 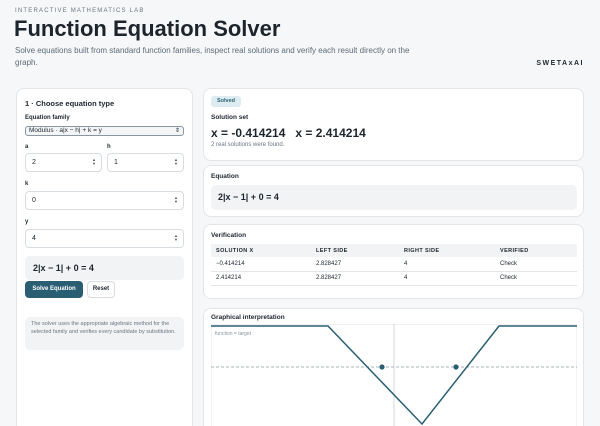 I want to click on controls-section-title: 1 · Choose equation type, so click(x=70, y=103).